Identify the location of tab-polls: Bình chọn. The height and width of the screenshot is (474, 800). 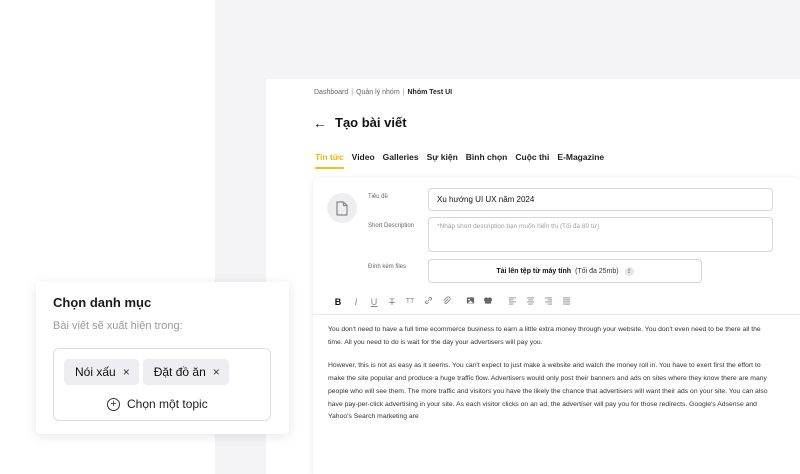
(487, 160).